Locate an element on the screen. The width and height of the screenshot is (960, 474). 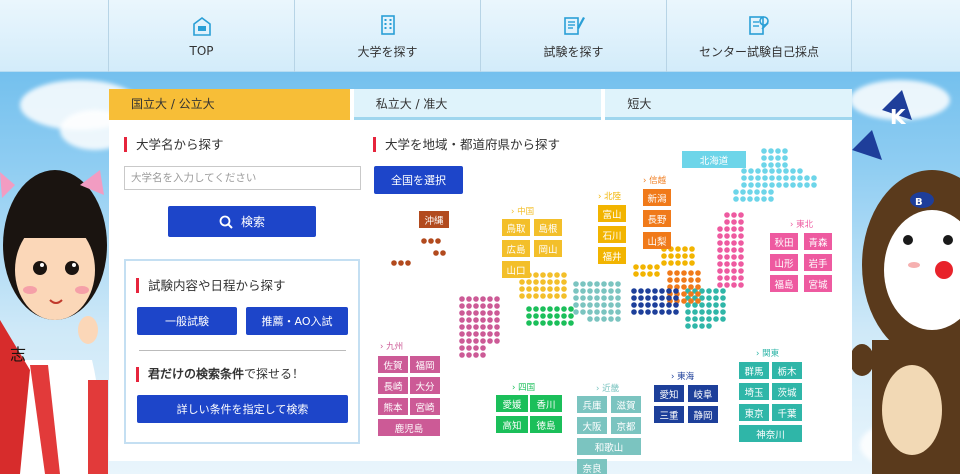
pref-button: 島根 is located at coordinates (548, 227).